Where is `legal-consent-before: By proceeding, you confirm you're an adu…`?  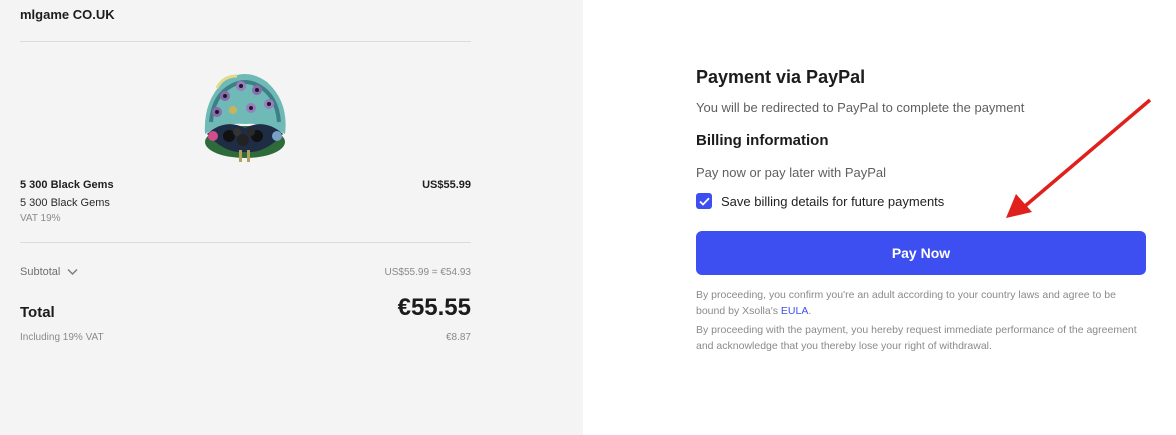 legal-consent-before: By proceeding, you confirm you're an adu… is located at coordinates (906, 303).